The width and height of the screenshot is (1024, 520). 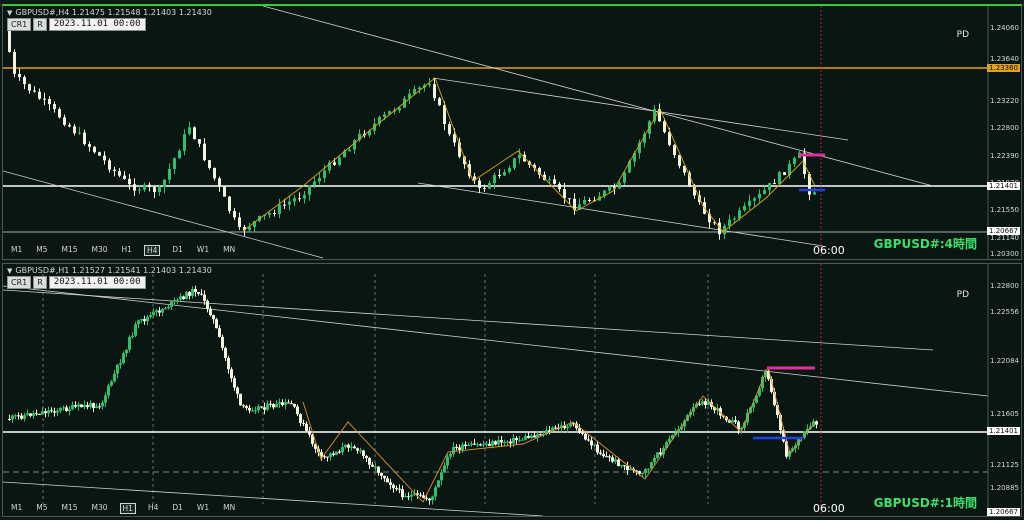 What do you see at coordinates (1003, 431) in the screenshot?
I see `price-tag-current: 1.21401` at bounding box center [1003, 431].